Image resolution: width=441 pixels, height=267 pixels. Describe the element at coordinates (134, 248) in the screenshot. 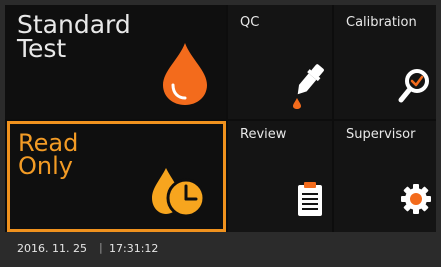

I see `time-text: 17:31:12` at that location.